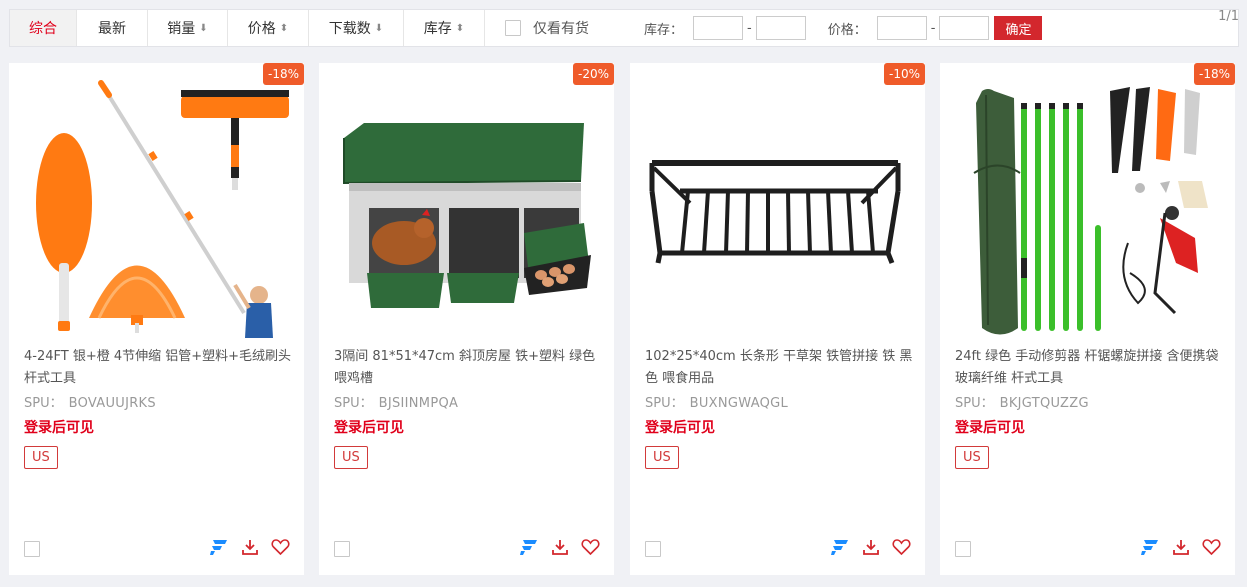  What do you see at coordinates (261, 29) in the screenshot?
I see `sort-tab-label: 价格` at bounding box center [261, 29].